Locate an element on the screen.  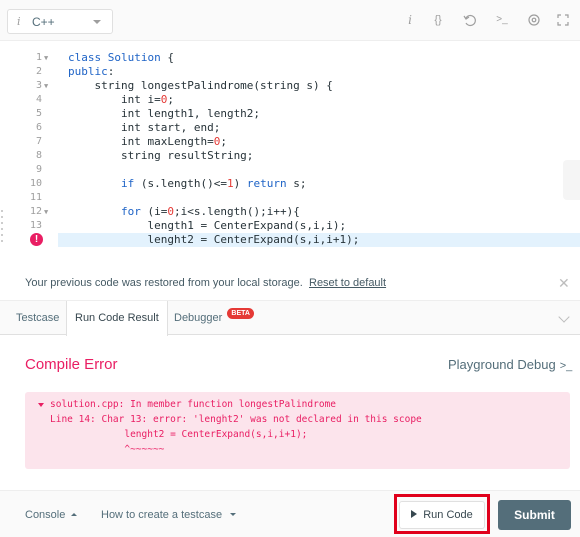
tab-run-code-result: Run Code Result is located at coordinates (117, 318).